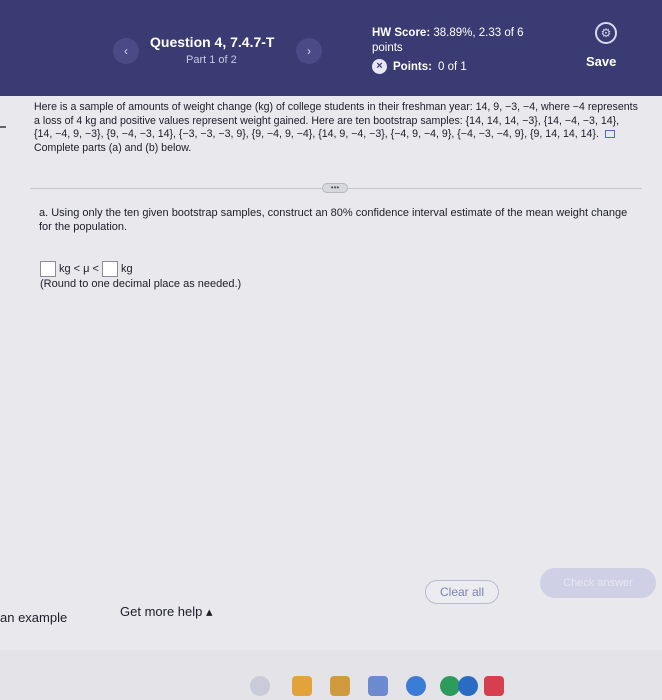  What do you see at coordinates (412, 66) in the screenshot?
I see `points-label: Points:` at bounding box center [412, 66].